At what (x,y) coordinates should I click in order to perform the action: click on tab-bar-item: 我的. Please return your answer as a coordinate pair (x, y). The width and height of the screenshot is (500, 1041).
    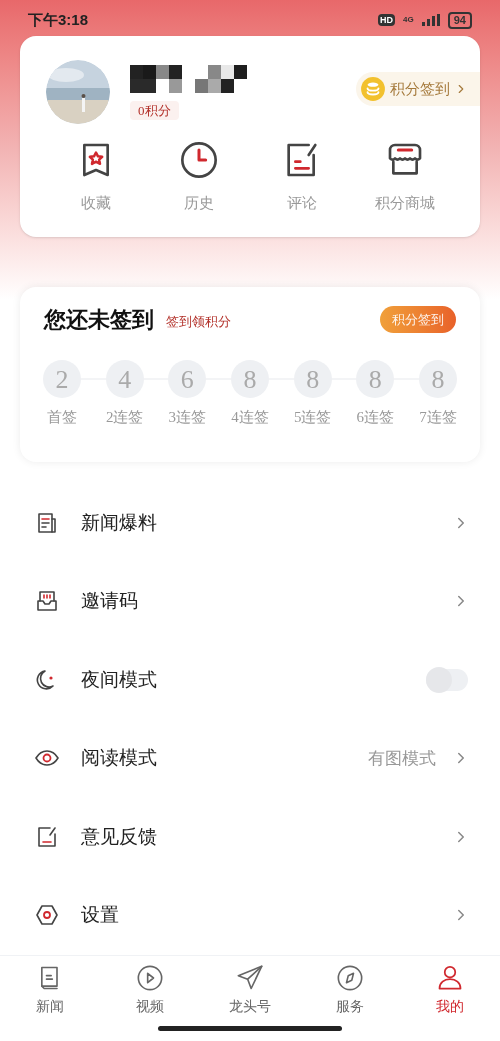
    Looking at the image, I should click on (450, 990).